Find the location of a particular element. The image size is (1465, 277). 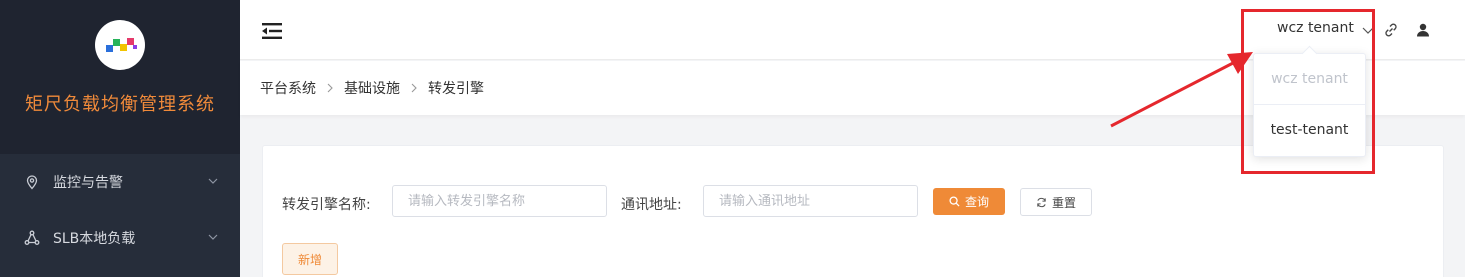

query-button: 查询 is located at coordinates (969, 201).